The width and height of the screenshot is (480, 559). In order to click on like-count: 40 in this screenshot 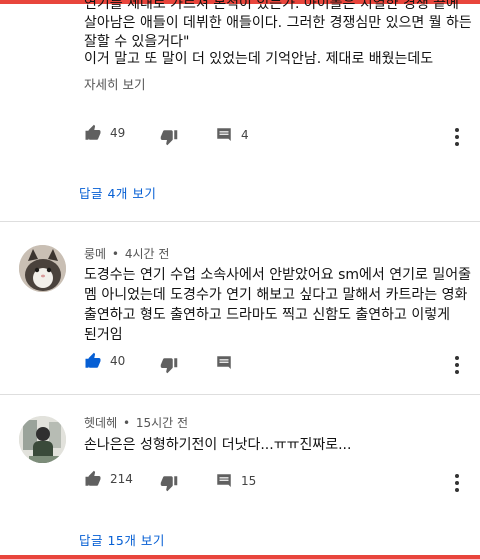, I will do `click(118, 361)`.